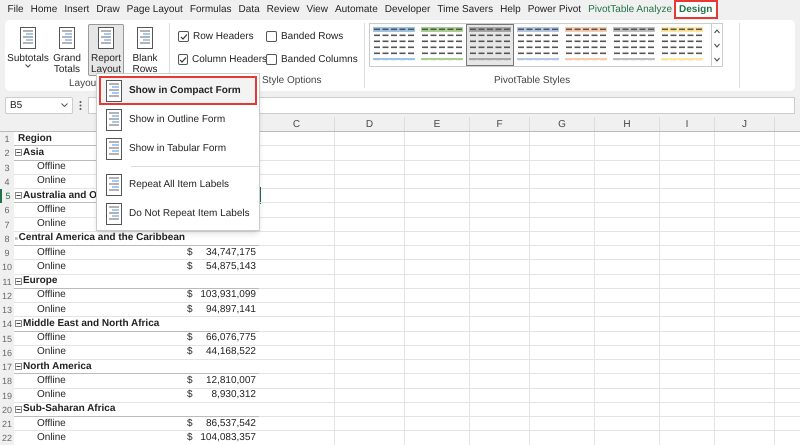  What do you see at coordinates (178, 148) in the screenshot?
I see `menu-item: Show in Tabular Form` at bounding box center [178, 148].